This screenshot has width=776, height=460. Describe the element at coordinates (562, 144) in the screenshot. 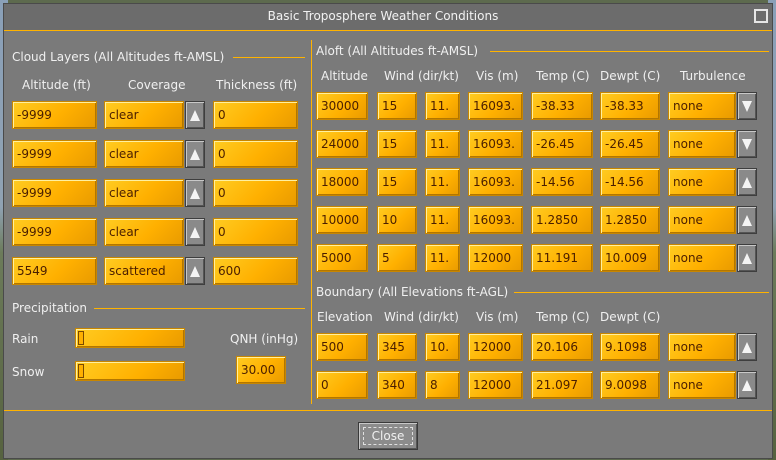

I see `aloft-temp-field: -26.45` at that location.